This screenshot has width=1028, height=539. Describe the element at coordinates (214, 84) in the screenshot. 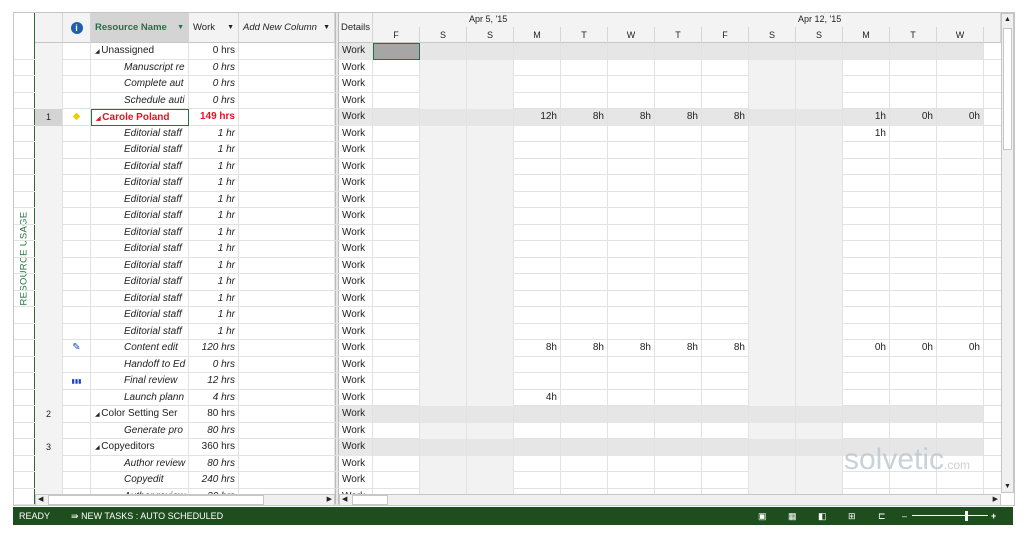

I see `work-cell: 0 hrs` at that location.